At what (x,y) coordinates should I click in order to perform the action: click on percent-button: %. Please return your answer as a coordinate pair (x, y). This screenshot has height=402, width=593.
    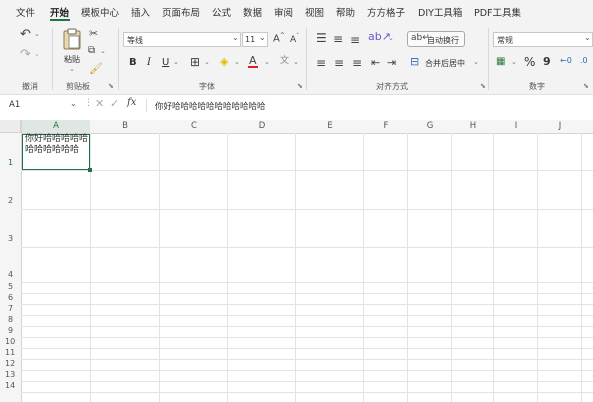
    Looking at the image, I should click on (529, 62).